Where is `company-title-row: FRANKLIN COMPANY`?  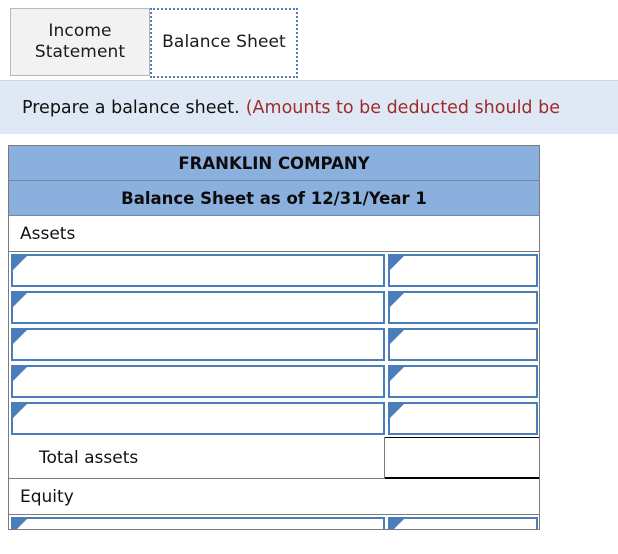 company-title-row: FRANKLIN COMPANY is located at coordinates (274, 163).